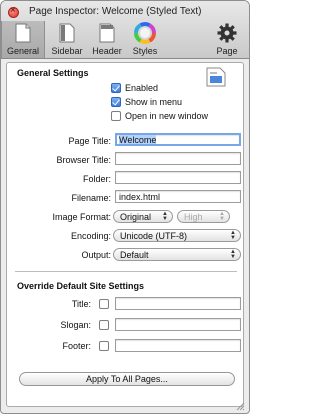  I want to click on header-icon, so click(107, 33).